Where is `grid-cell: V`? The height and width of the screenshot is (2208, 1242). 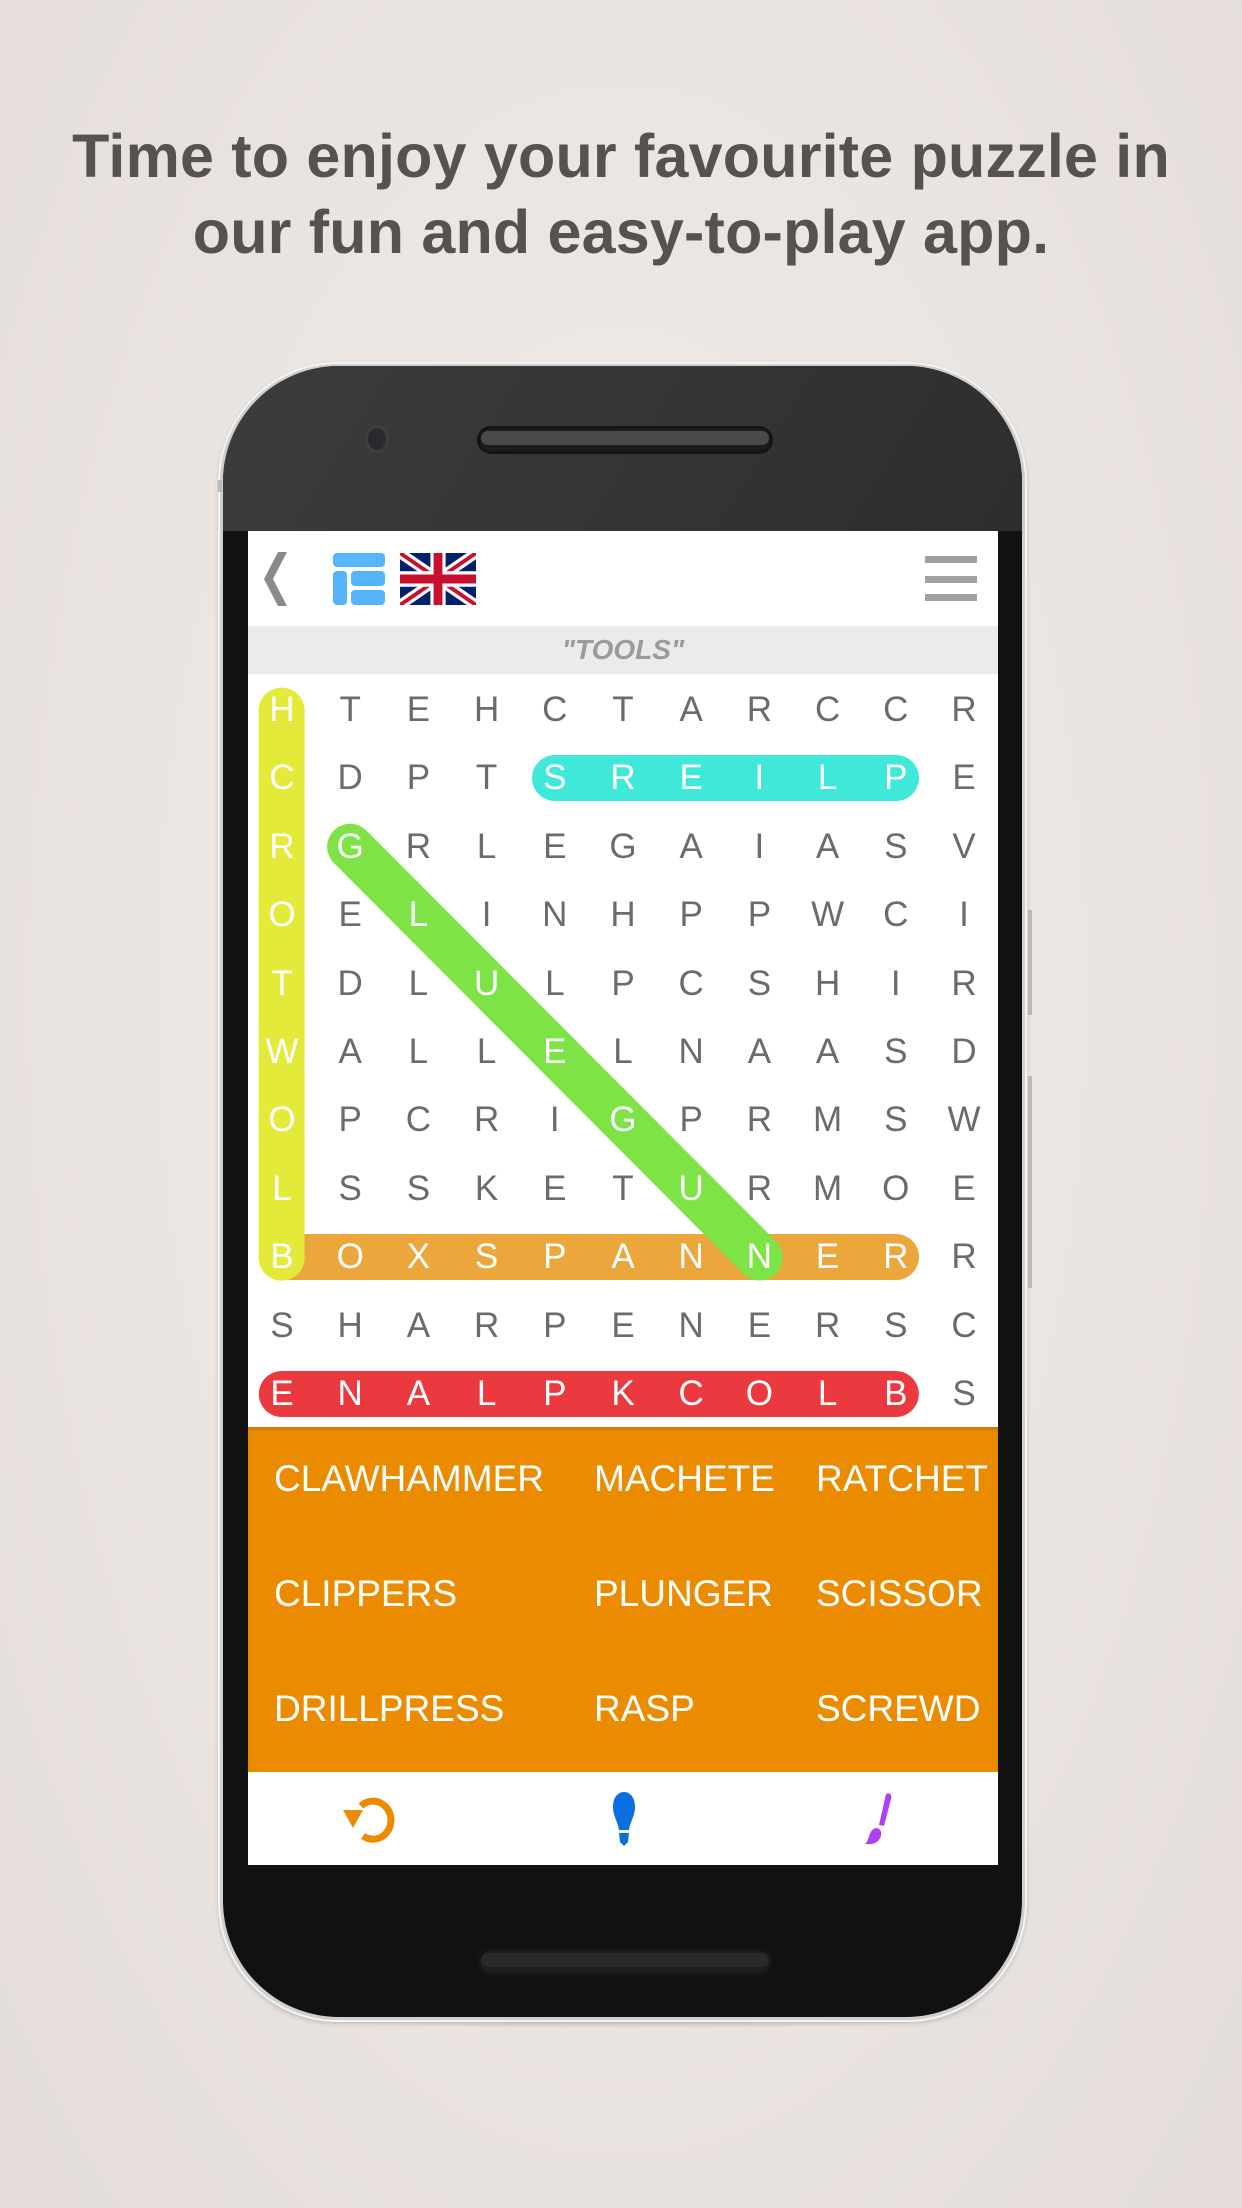
grid-cell: V is located at coordinates (964, 847).